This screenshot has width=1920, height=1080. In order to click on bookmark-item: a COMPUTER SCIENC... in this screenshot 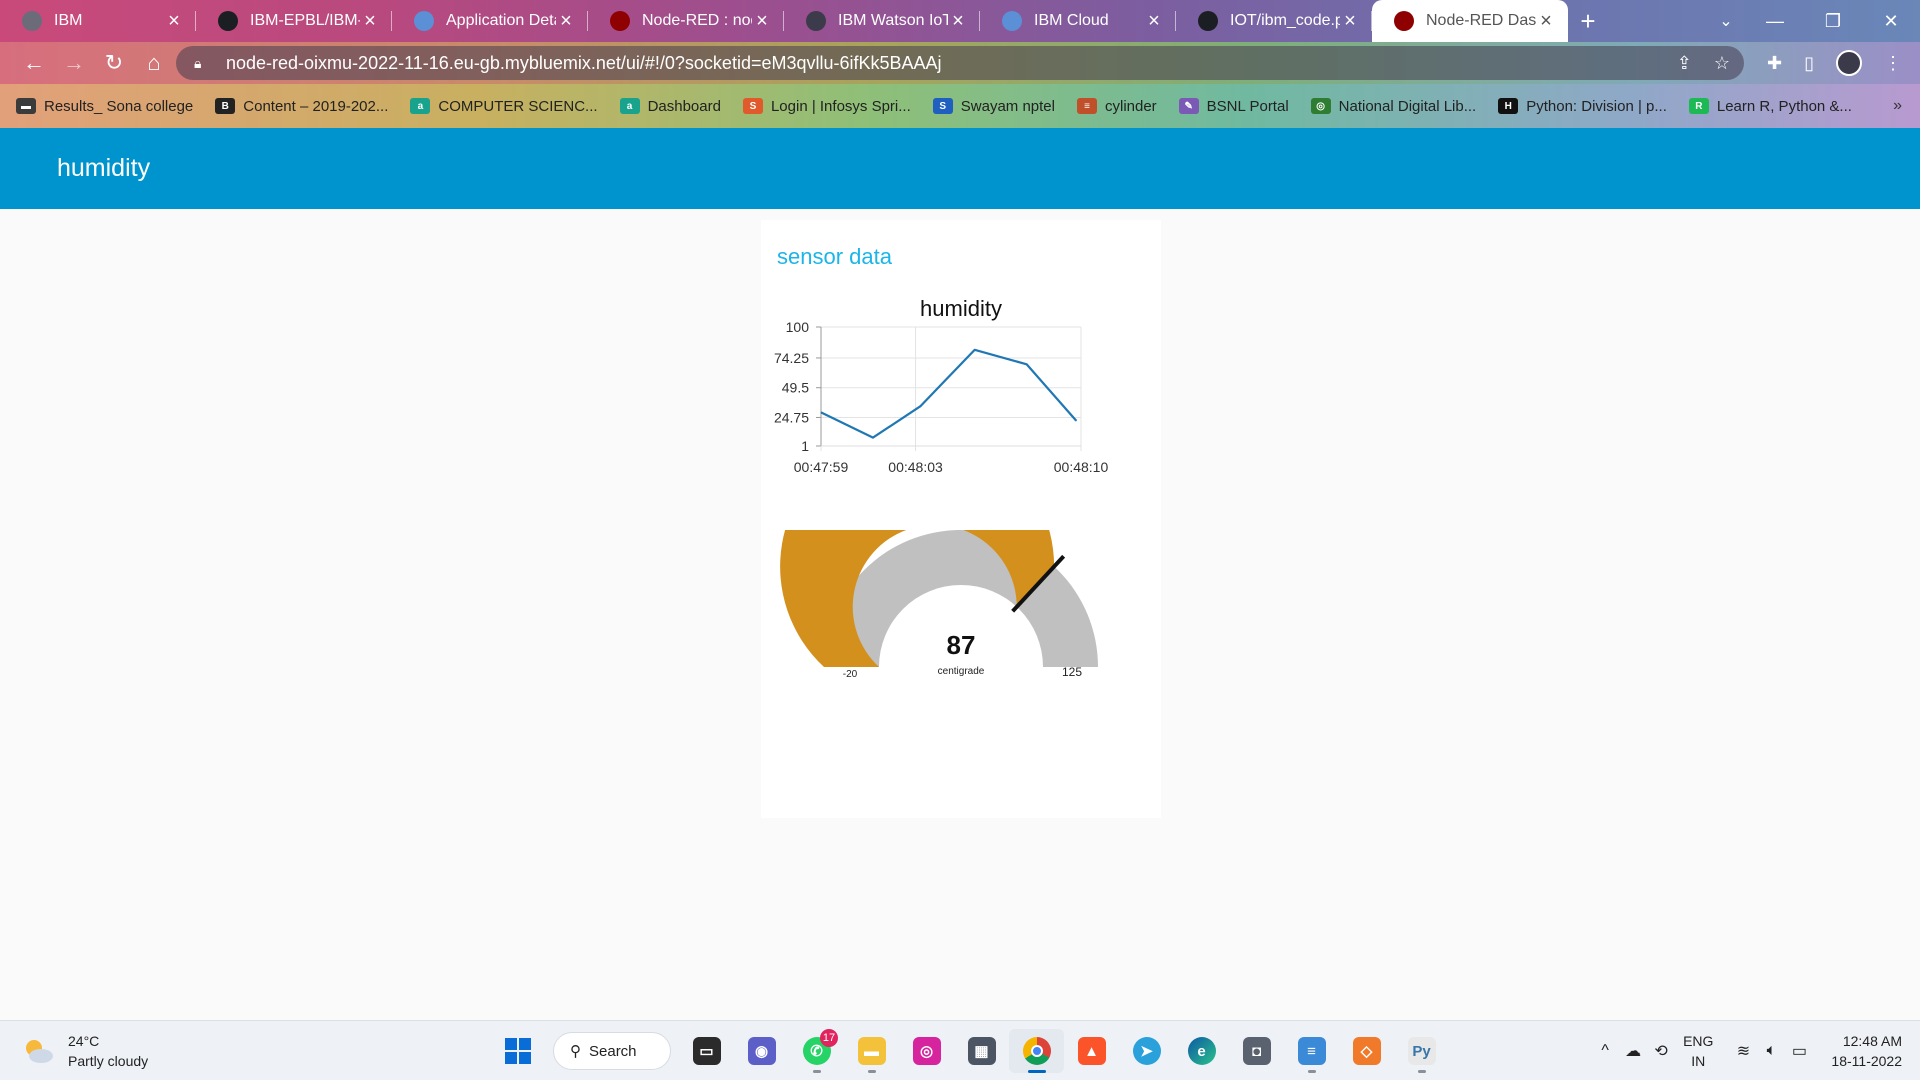, I will do `click(504, 106)`.